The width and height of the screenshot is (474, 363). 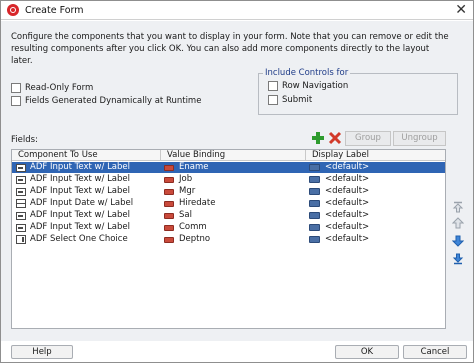 I want to click on table-row: ADF Input Text w/ Label Comm <default>, so click(x=228, y=227).